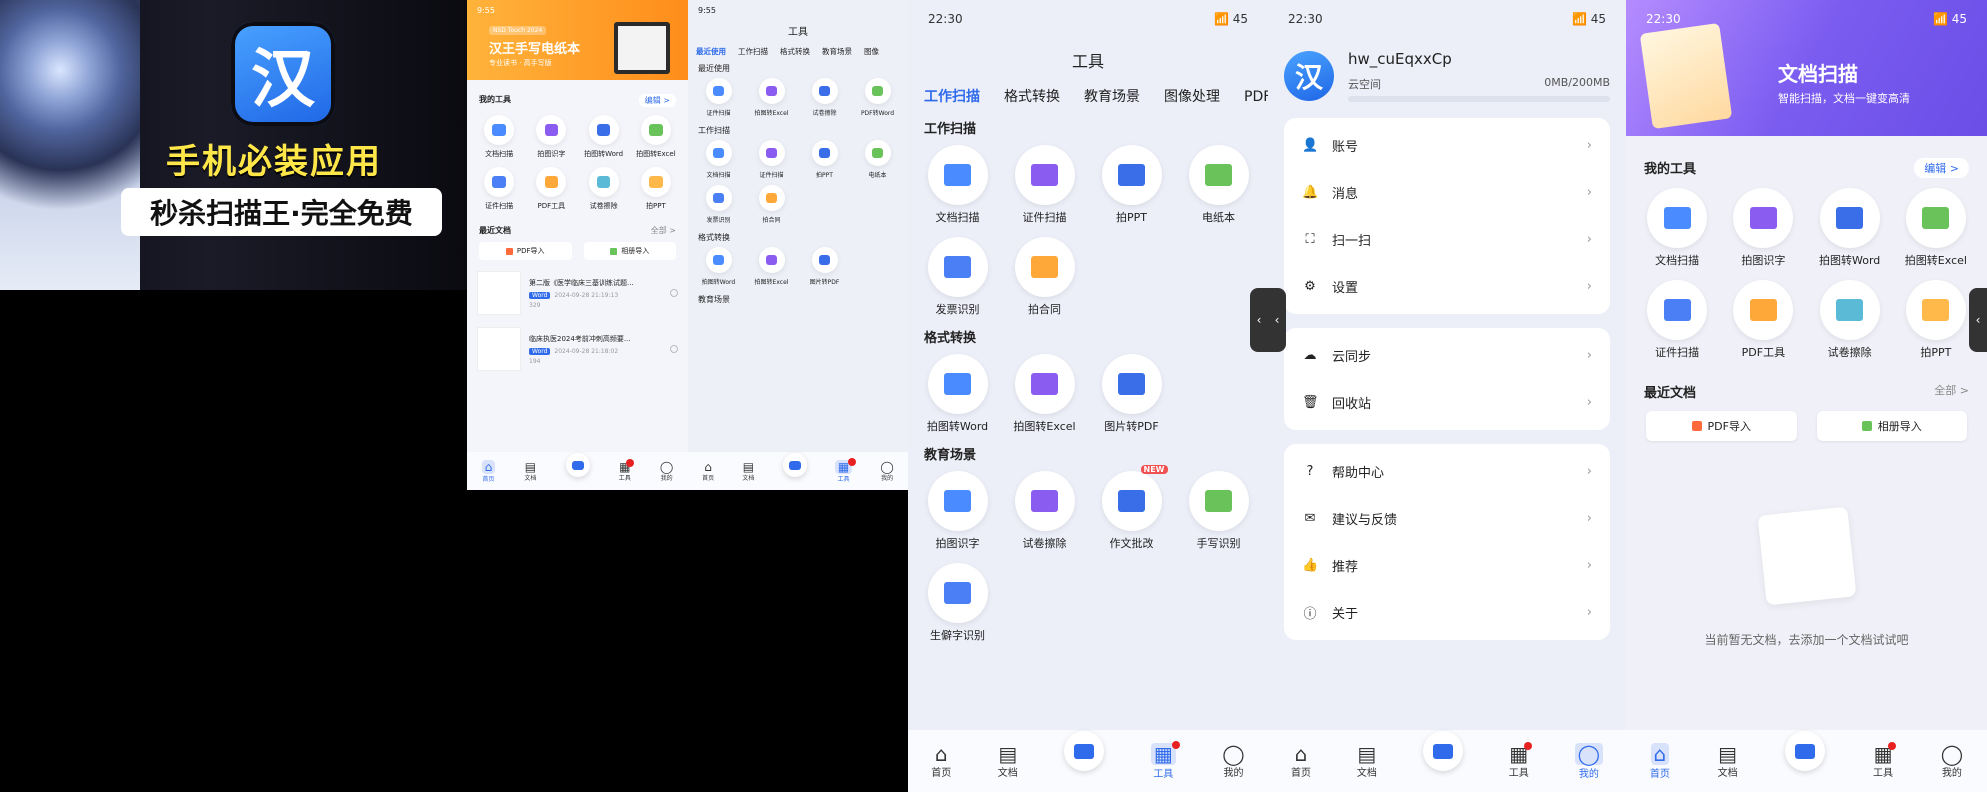  I want to click on avatar: 汉, so click(1309, 76).